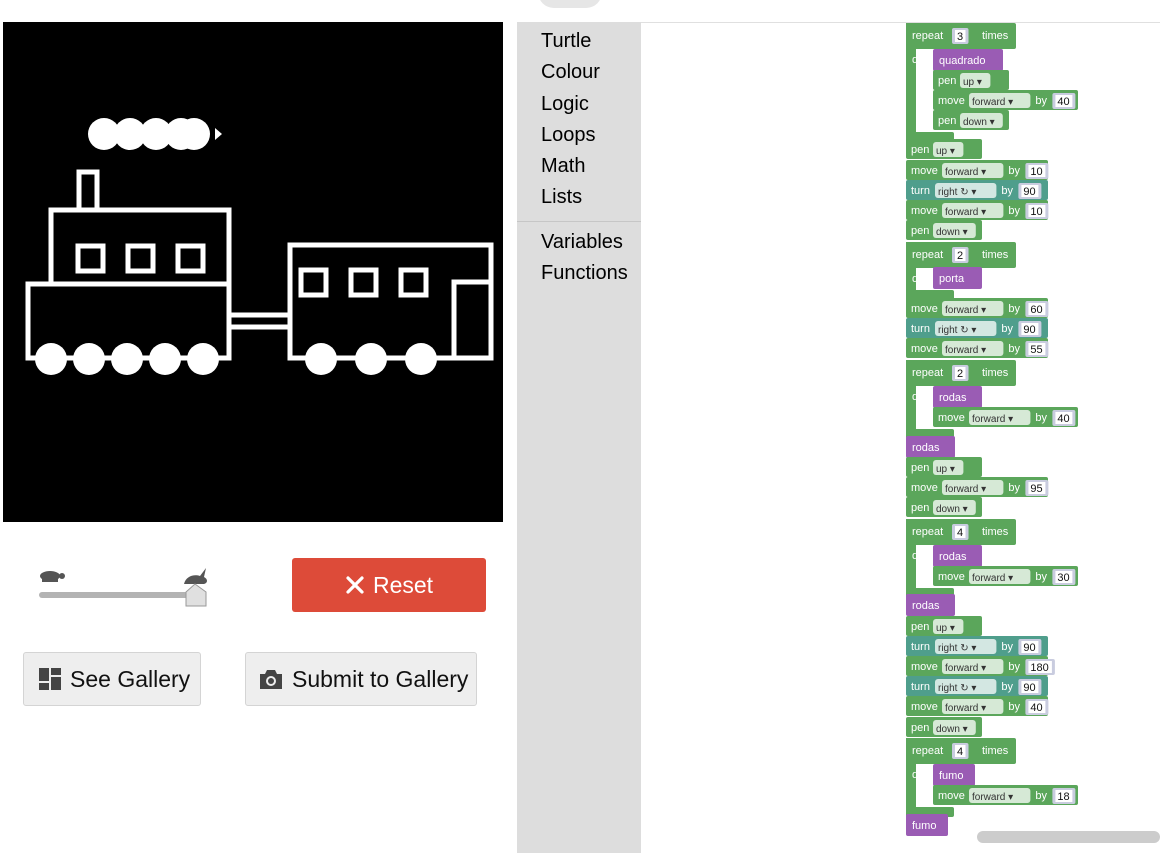 This screenshot has height=854, width=1160. What do you see at coordinates (918, 397) in the screenshot?
I see `do-label: do` at bounding box center [918, 397].